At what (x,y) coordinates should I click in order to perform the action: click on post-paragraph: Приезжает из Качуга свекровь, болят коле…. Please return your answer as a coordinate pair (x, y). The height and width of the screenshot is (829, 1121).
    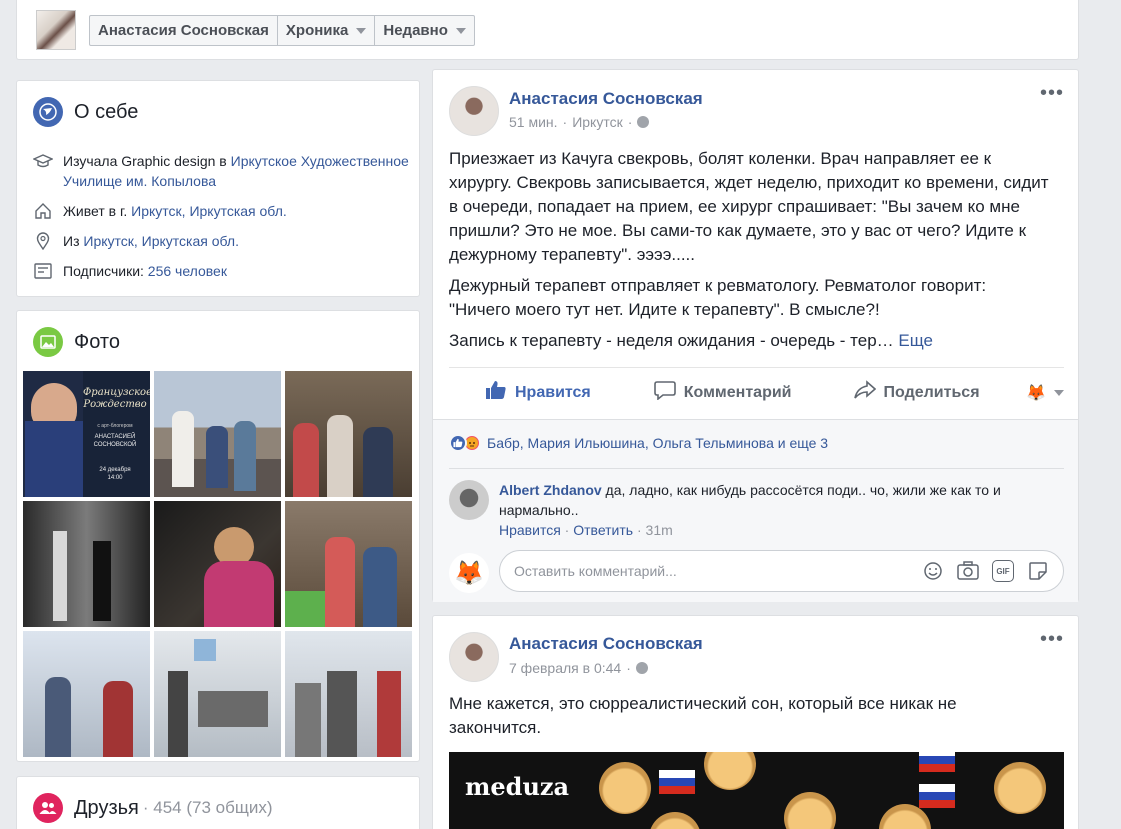
    Looking at the image, I should click on (749, 206).